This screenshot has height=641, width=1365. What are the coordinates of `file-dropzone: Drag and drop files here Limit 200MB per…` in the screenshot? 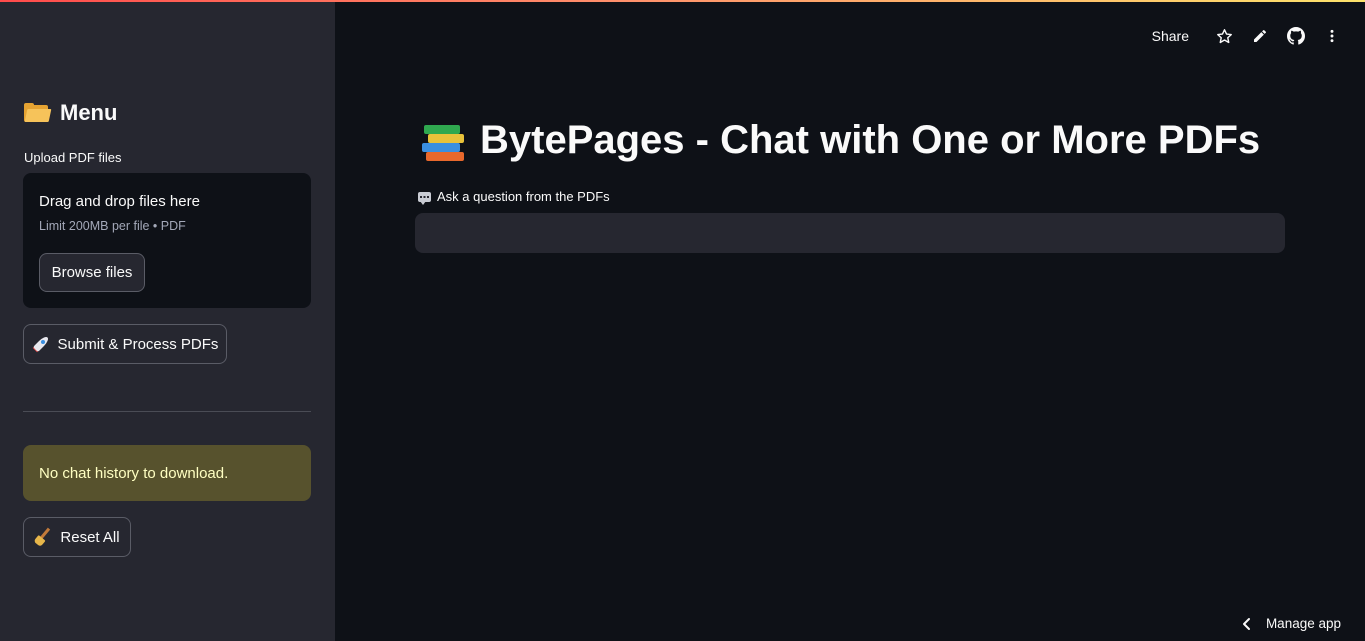 It's located at (167, 240).